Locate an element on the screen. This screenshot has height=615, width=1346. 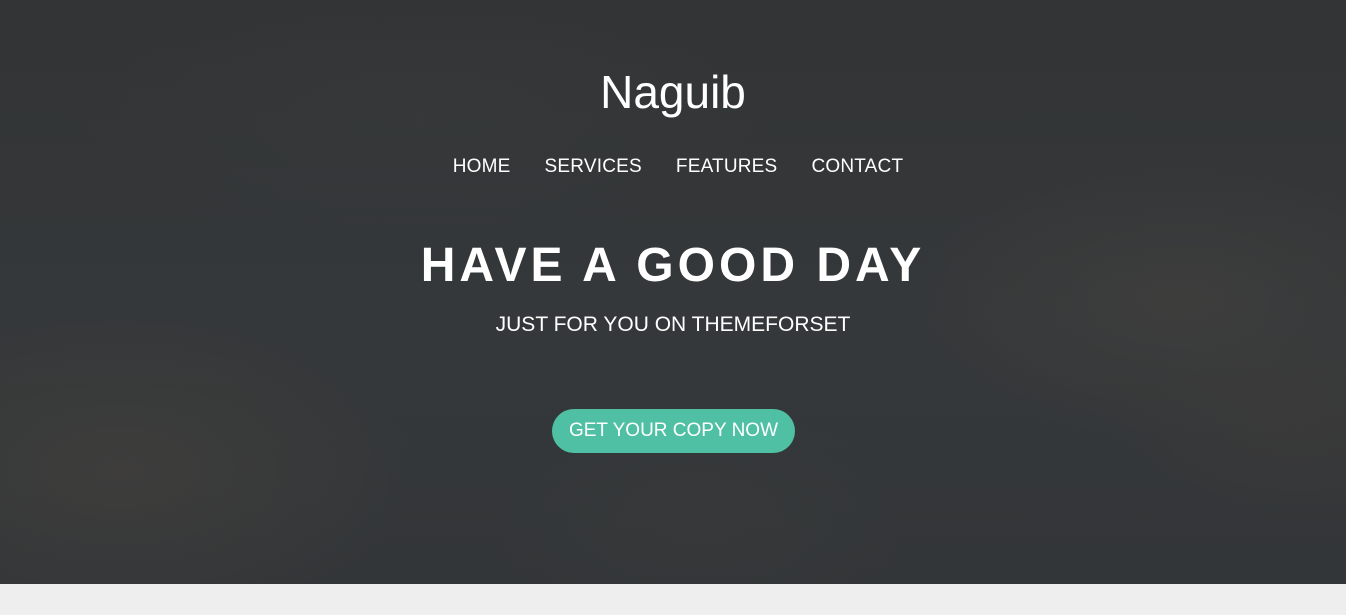
hero-subheadline: JUST FOR YOU ON THEMEFORSET is located at coordinates (673, 324).